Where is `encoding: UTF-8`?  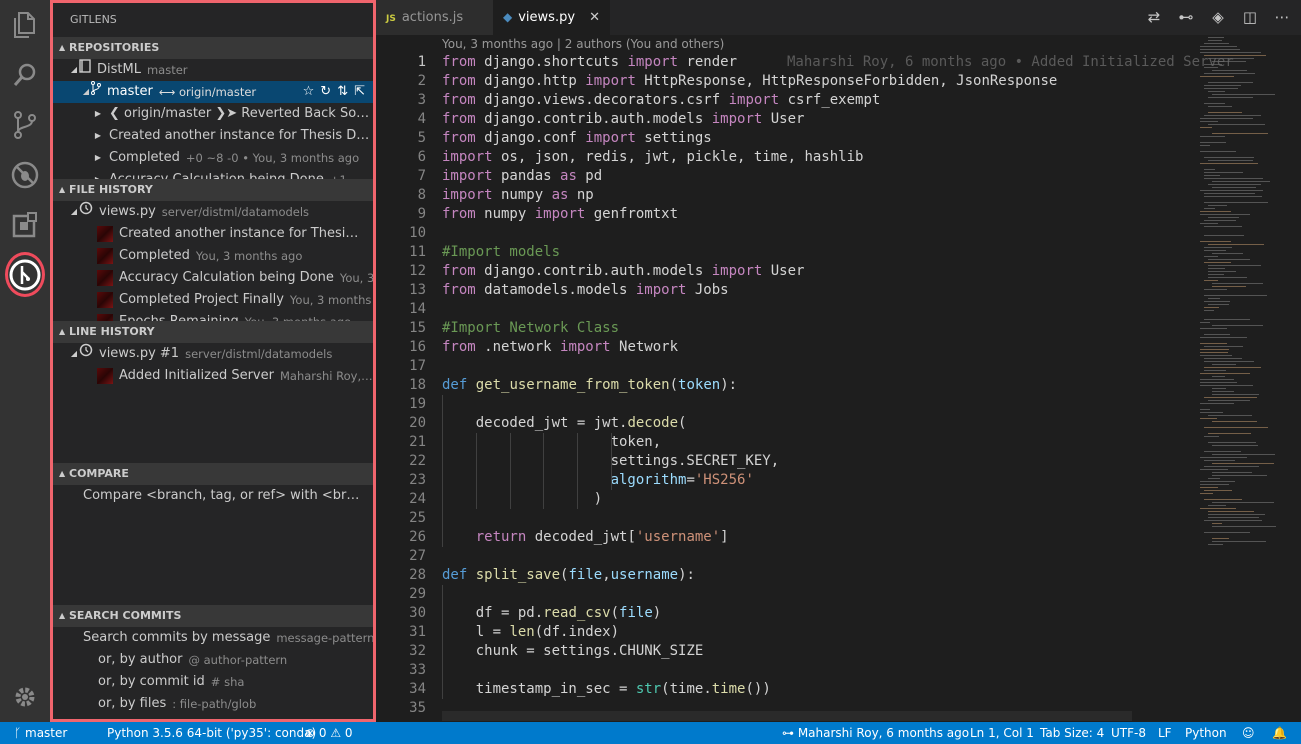 encoding: UTF-8 is located at coordinates (1128, 733).